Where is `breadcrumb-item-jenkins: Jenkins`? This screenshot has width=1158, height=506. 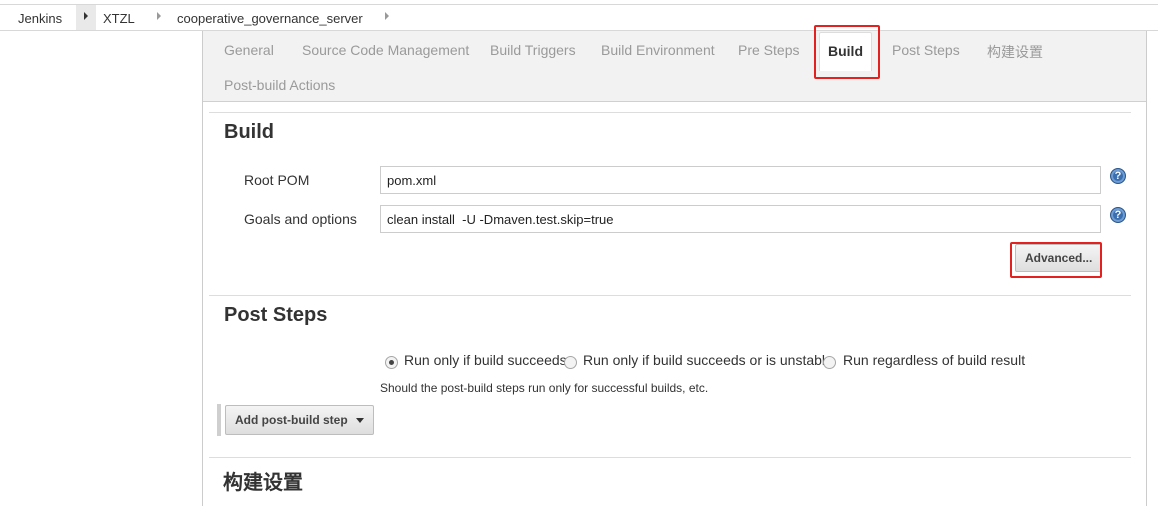
breadcrumb-item-jenkins: Jenkins is located at coordinates (40, 18).